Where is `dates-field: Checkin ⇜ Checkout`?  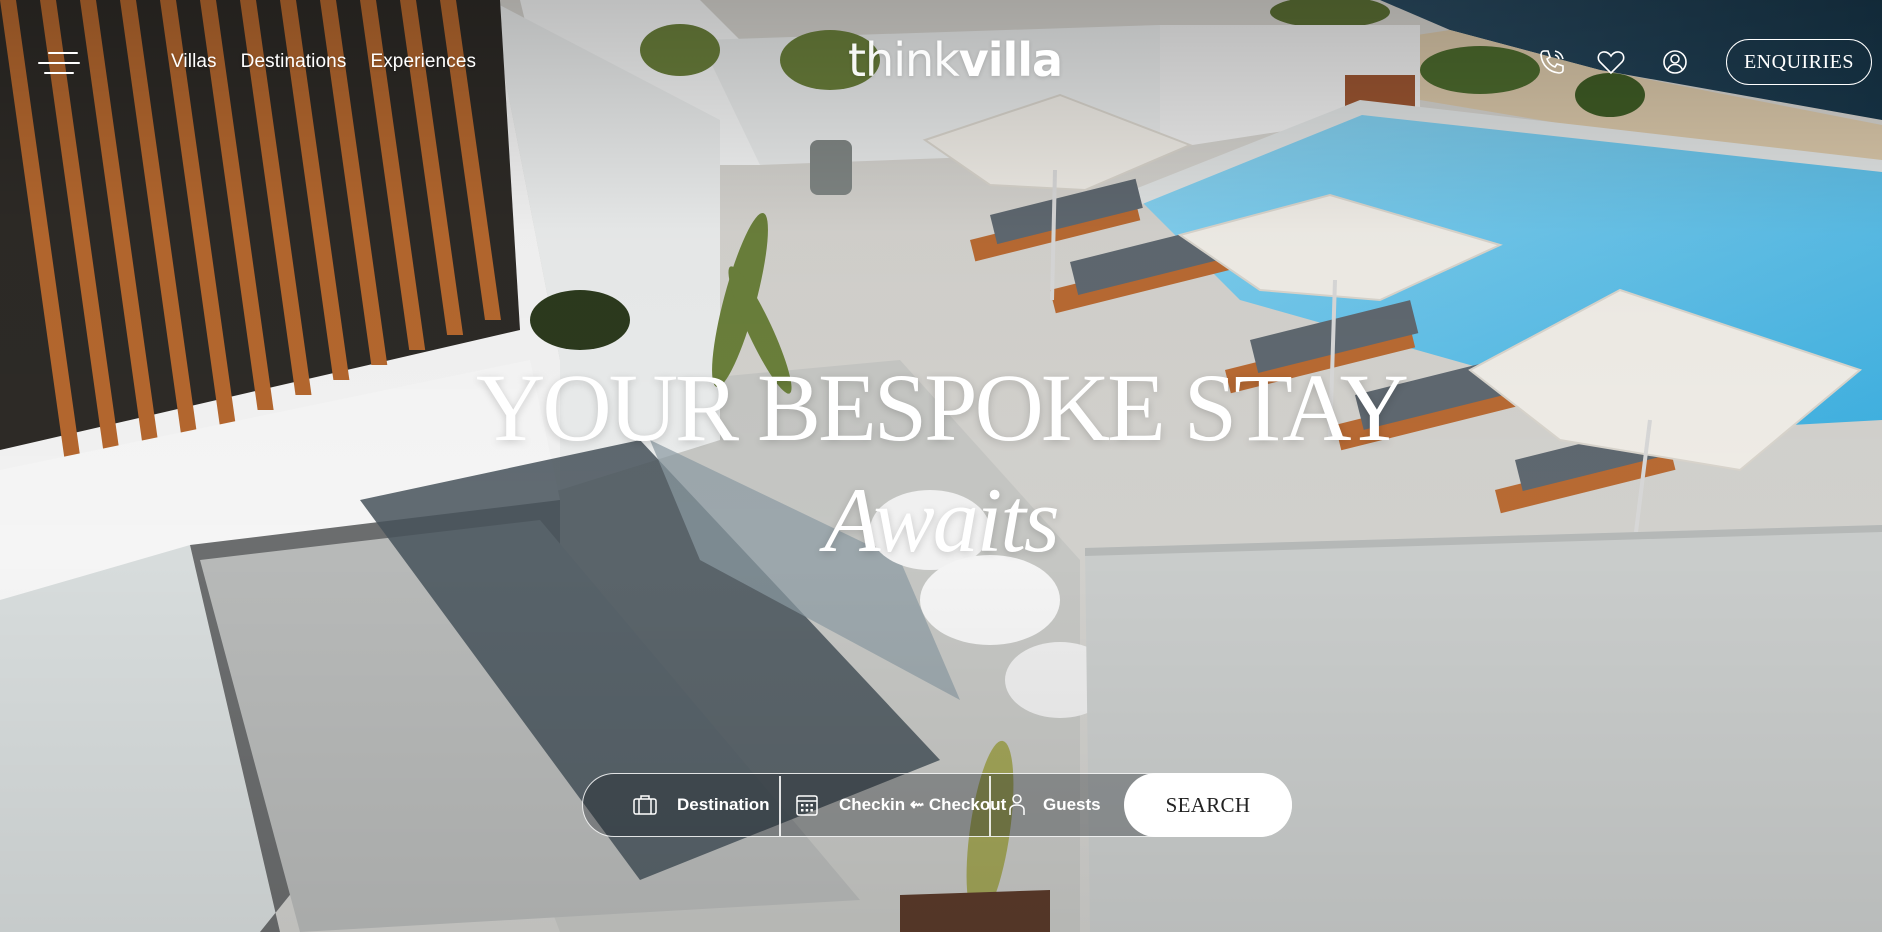
dates-field: Checkin ⇜ Checkout is located at coordinates (899, 805).